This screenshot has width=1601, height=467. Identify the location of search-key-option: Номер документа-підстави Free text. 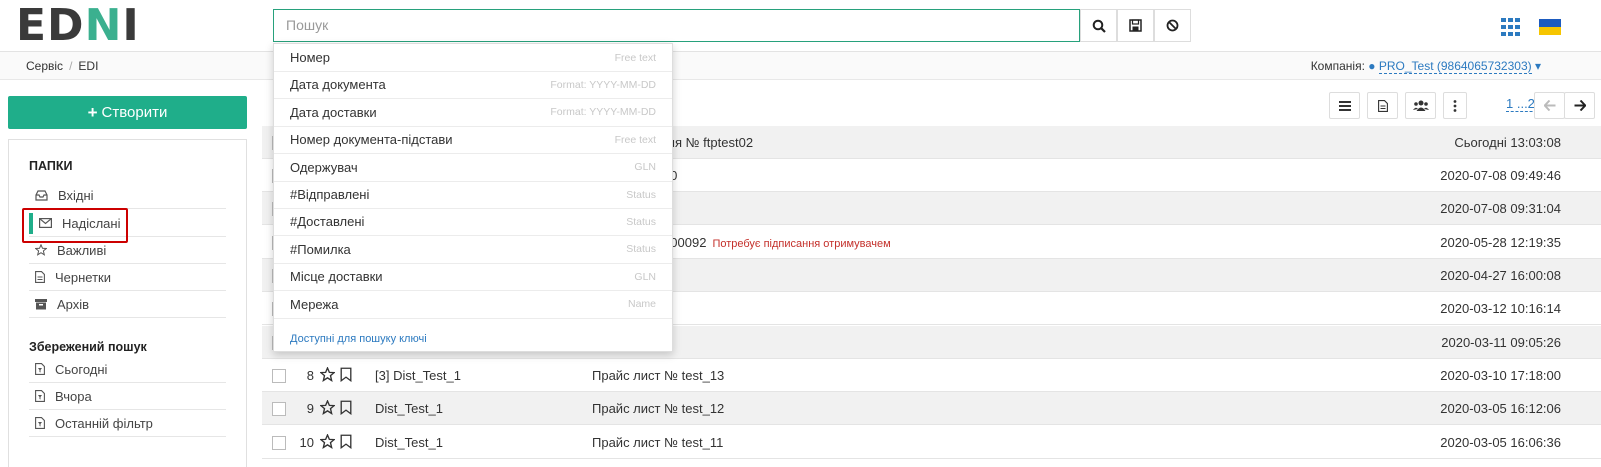
(473, 140).